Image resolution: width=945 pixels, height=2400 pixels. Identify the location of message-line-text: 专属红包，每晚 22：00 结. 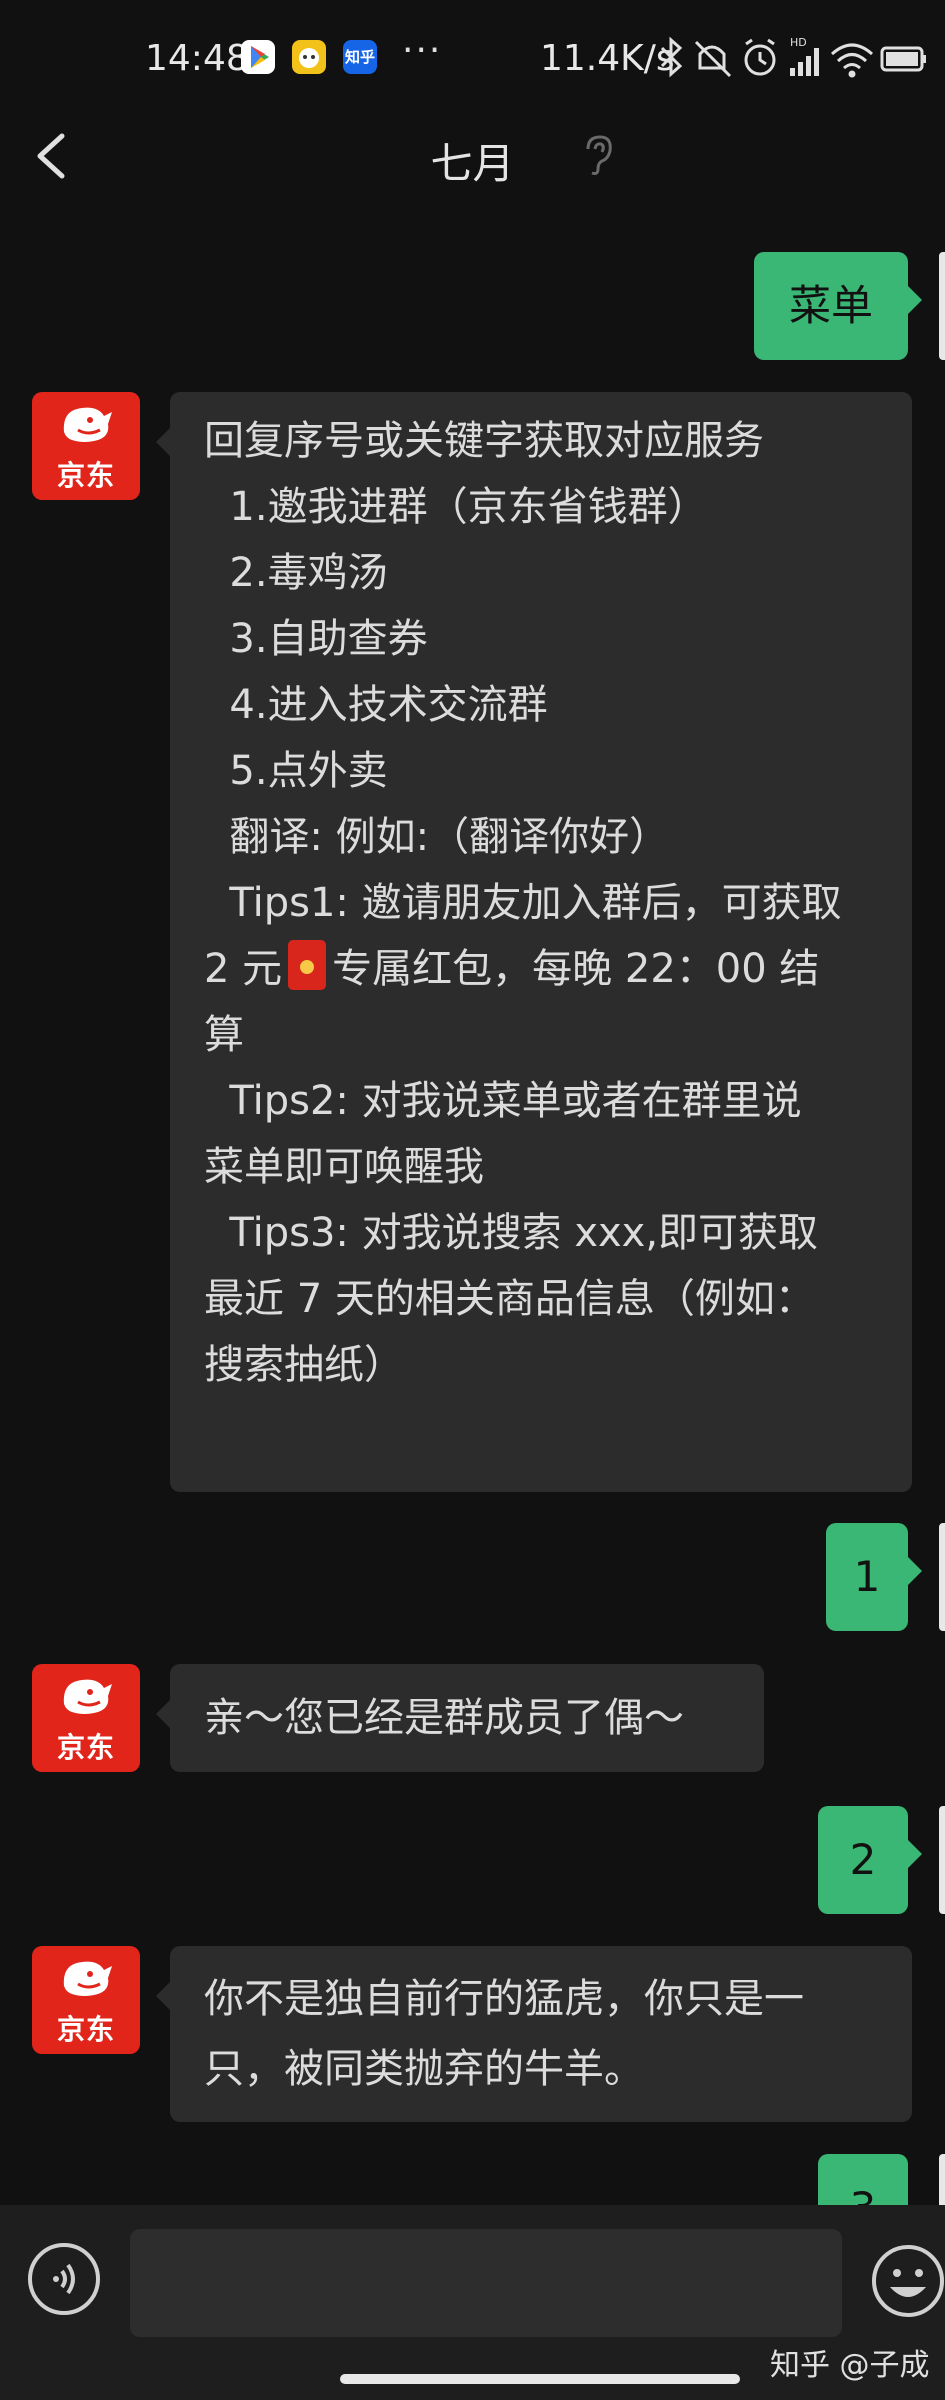
(576, 969).